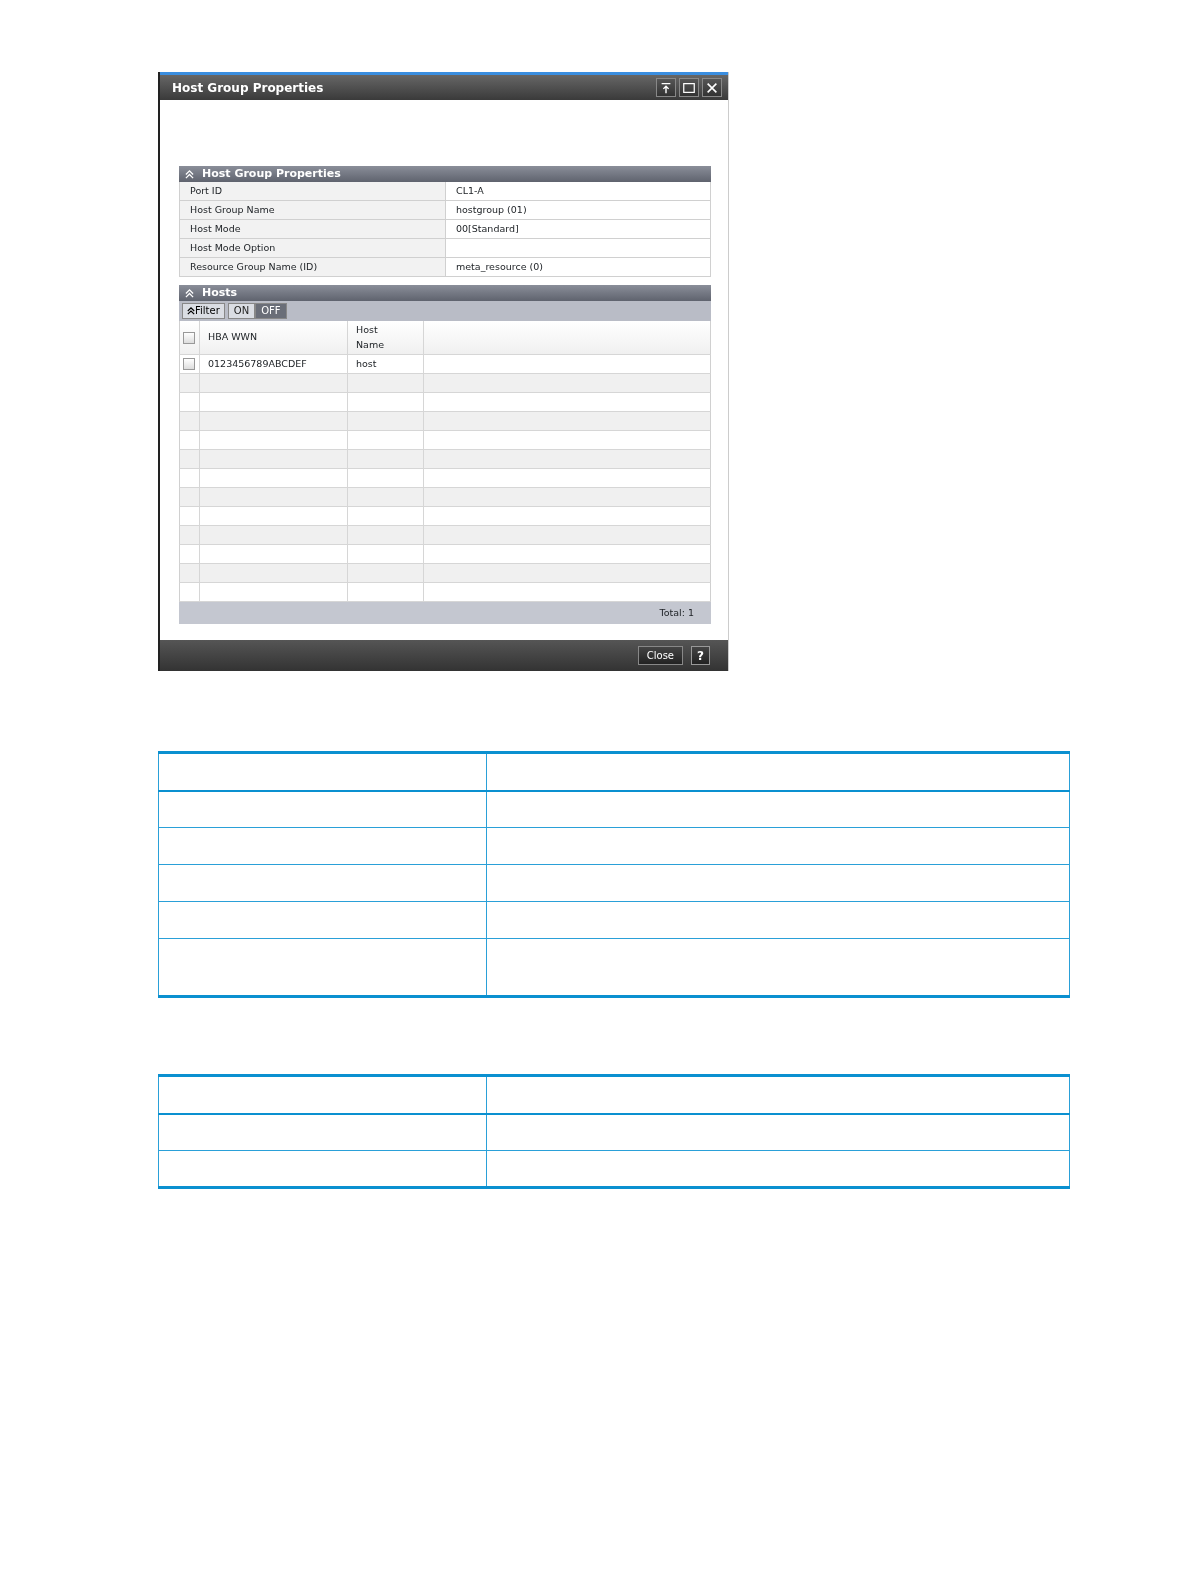  What do you see at coordinates (233, 337) in the screenshot?
I see `column-header: HBA WWN` at bounding box center [233, 337].